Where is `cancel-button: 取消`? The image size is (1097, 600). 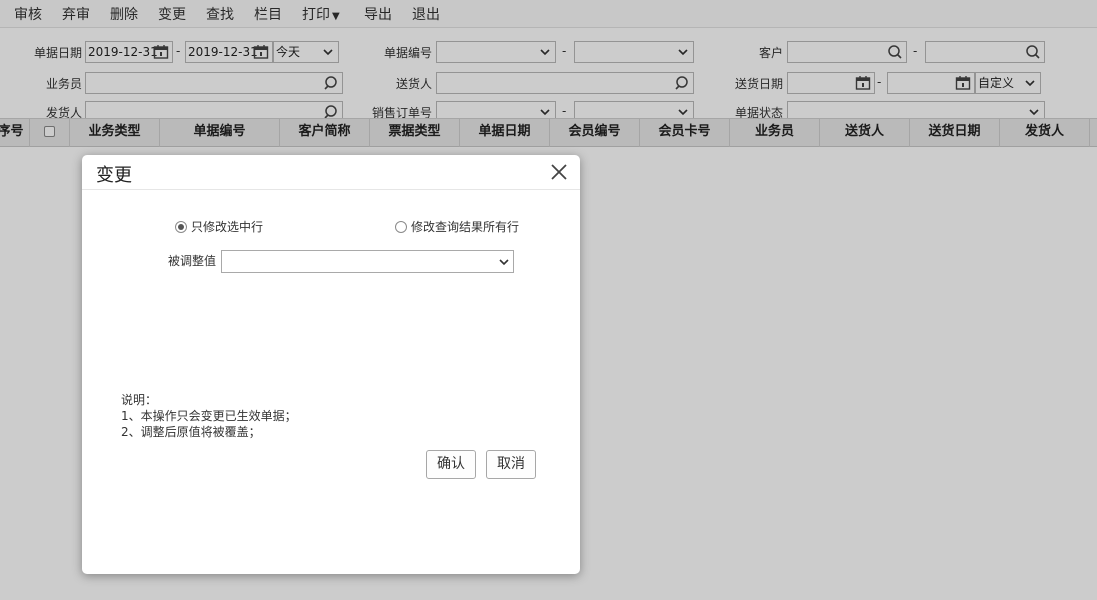
cancel-button: 取消 is located at coordinates (511, 464).